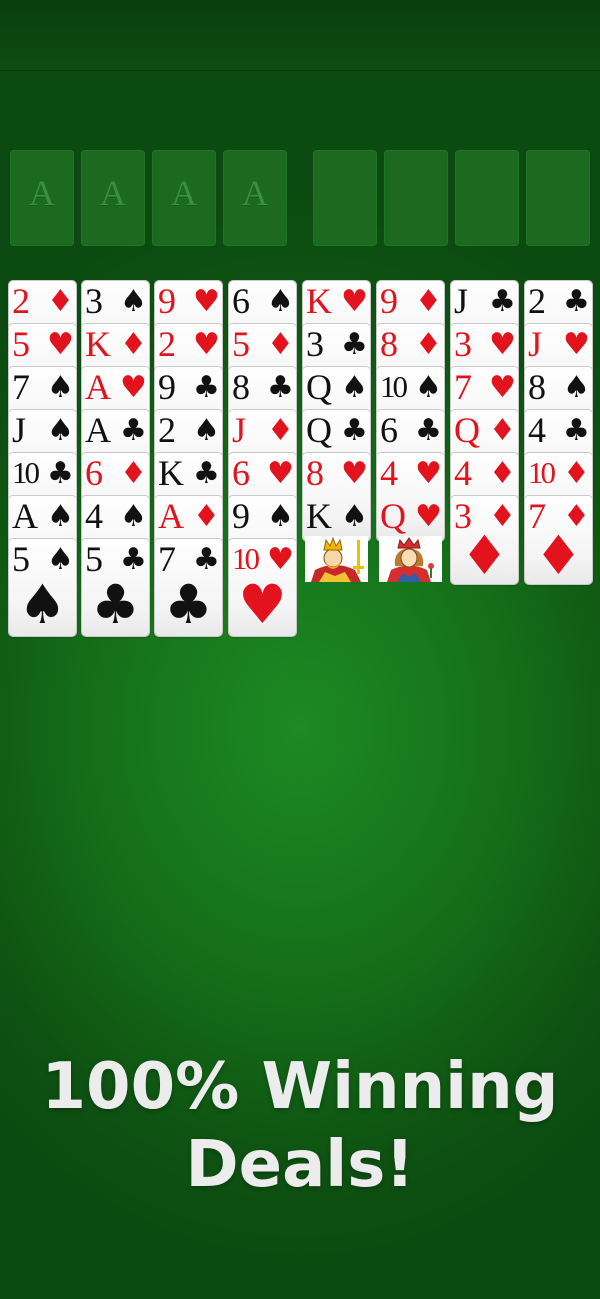  Describe the element at coordinates (188, 587) in the screenshot. I see `playing-card: 7 ♣ ♣` at that location.